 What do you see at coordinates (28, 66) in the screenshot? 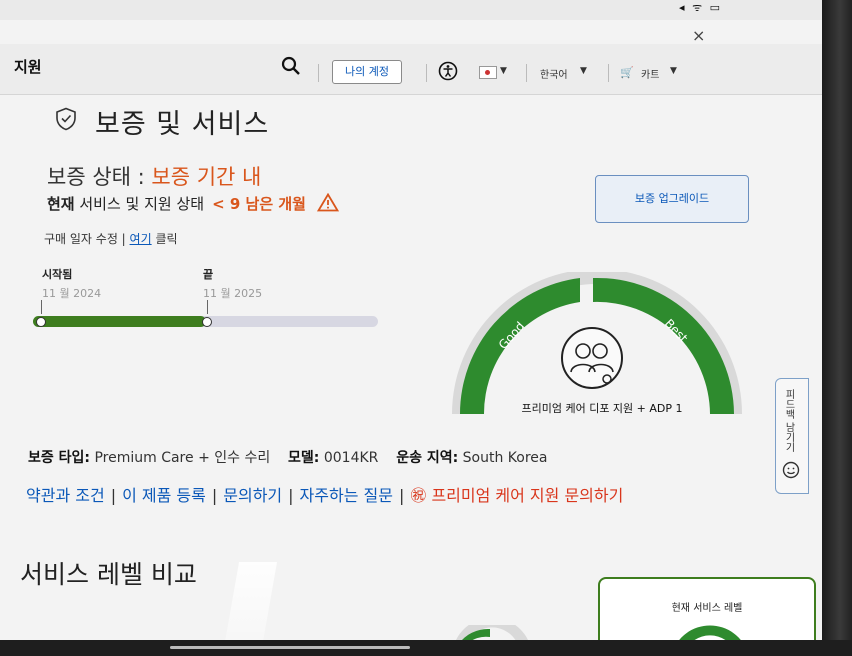
I see `site-brand: 지원` at bounding box center [28, 66].